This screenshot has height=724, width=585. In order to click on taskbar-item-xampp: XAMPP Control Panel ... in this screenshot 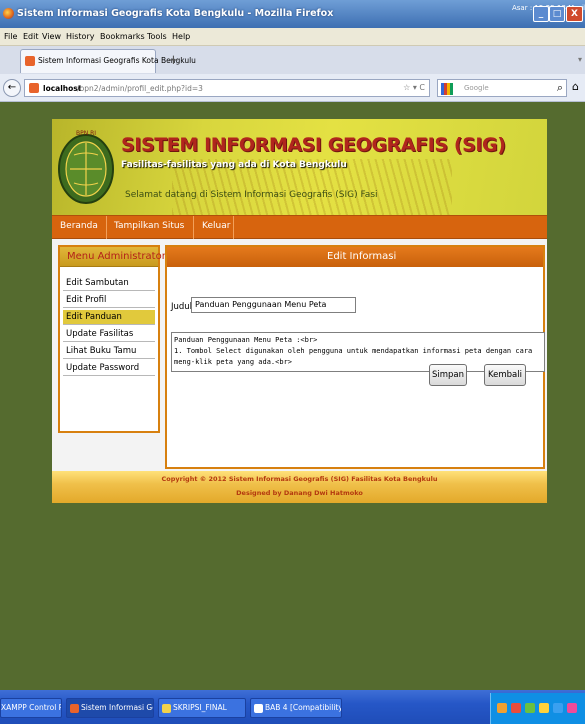, I will do `click(31, 708)`.